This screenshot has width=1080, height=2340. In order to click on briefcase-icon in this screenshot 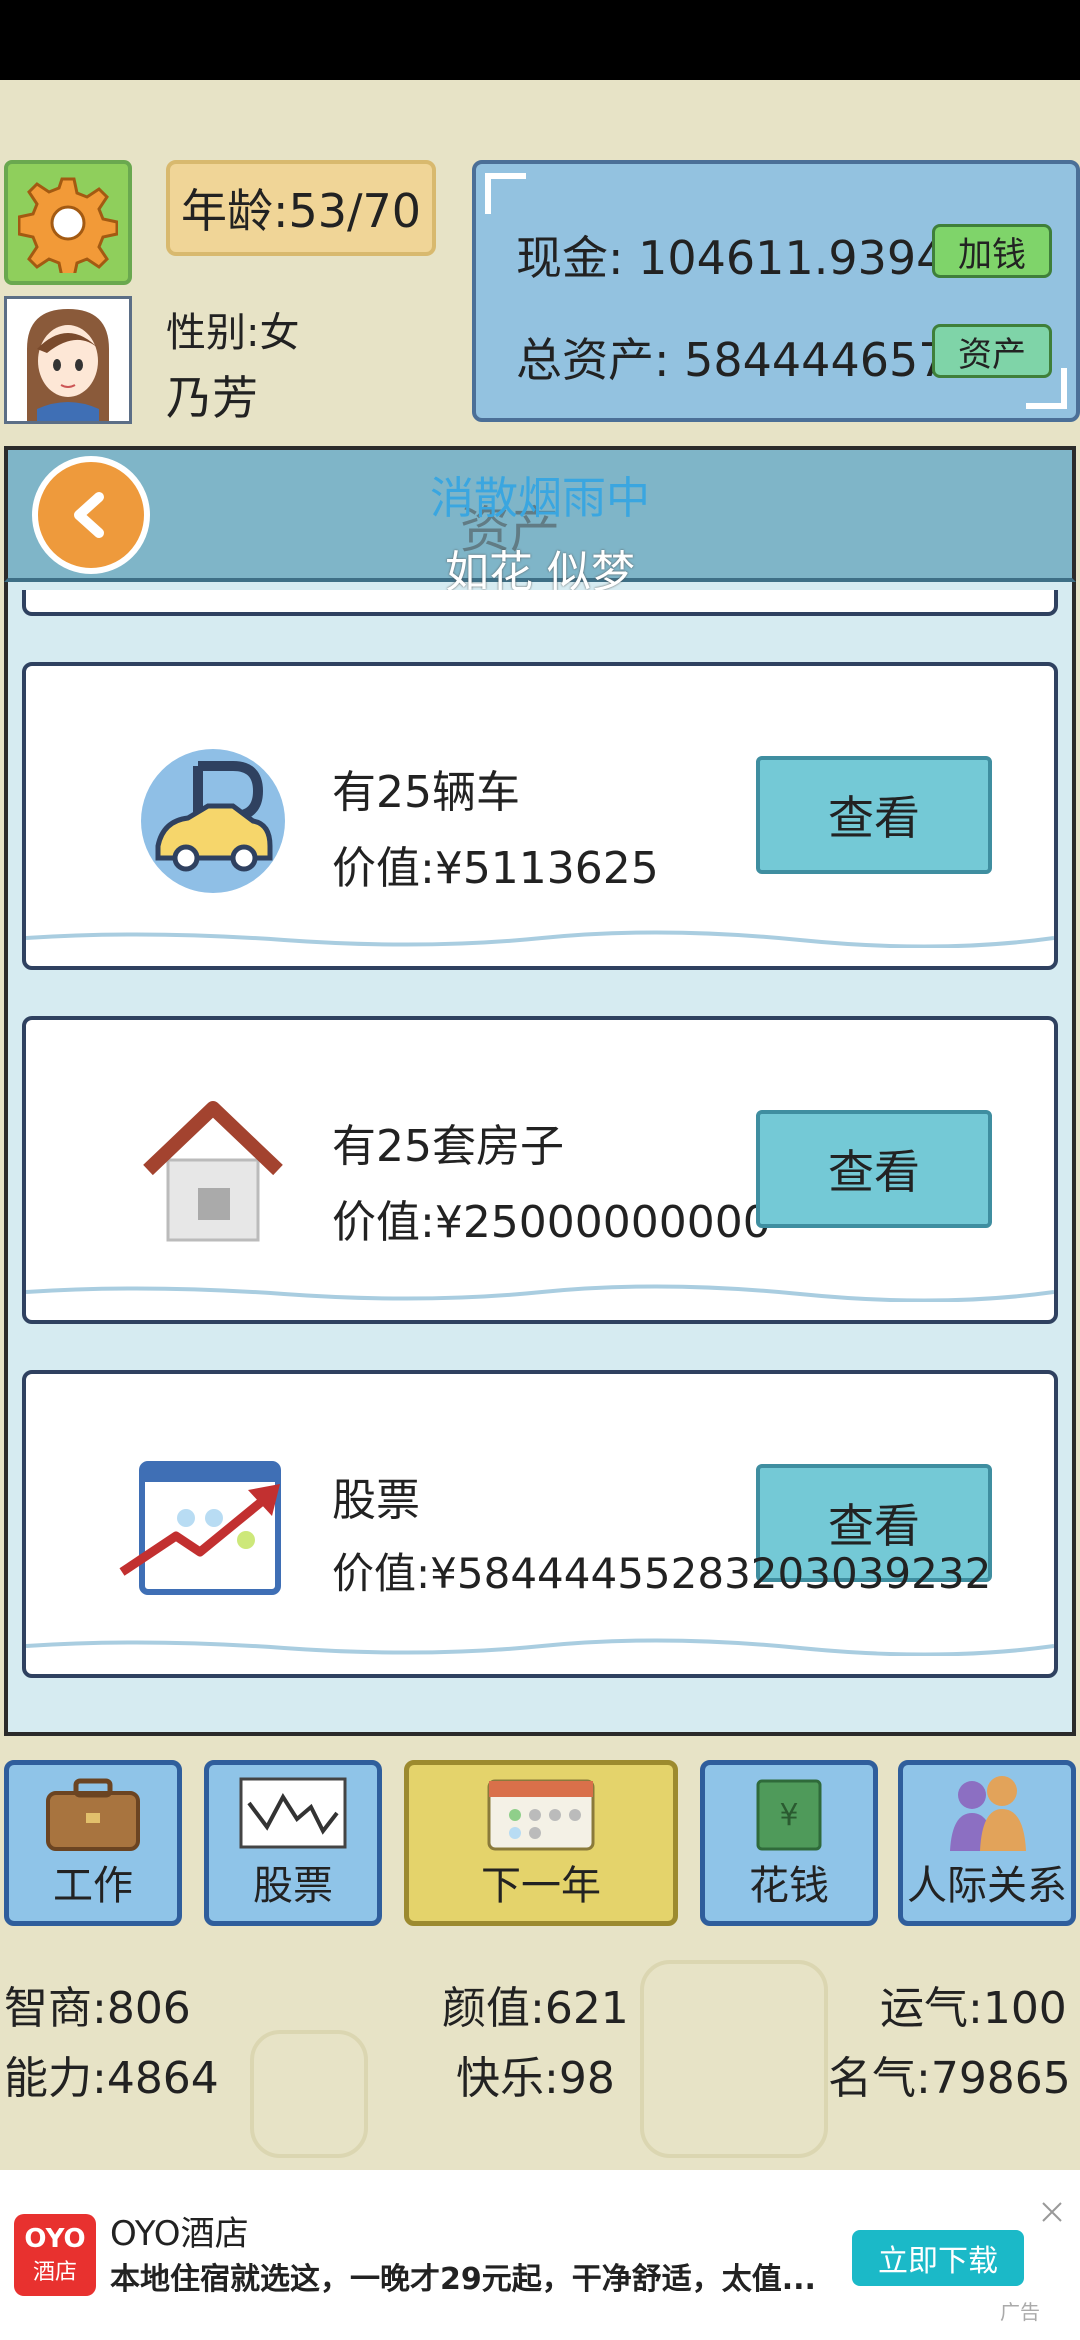, I will do `click(93, 1814)`.